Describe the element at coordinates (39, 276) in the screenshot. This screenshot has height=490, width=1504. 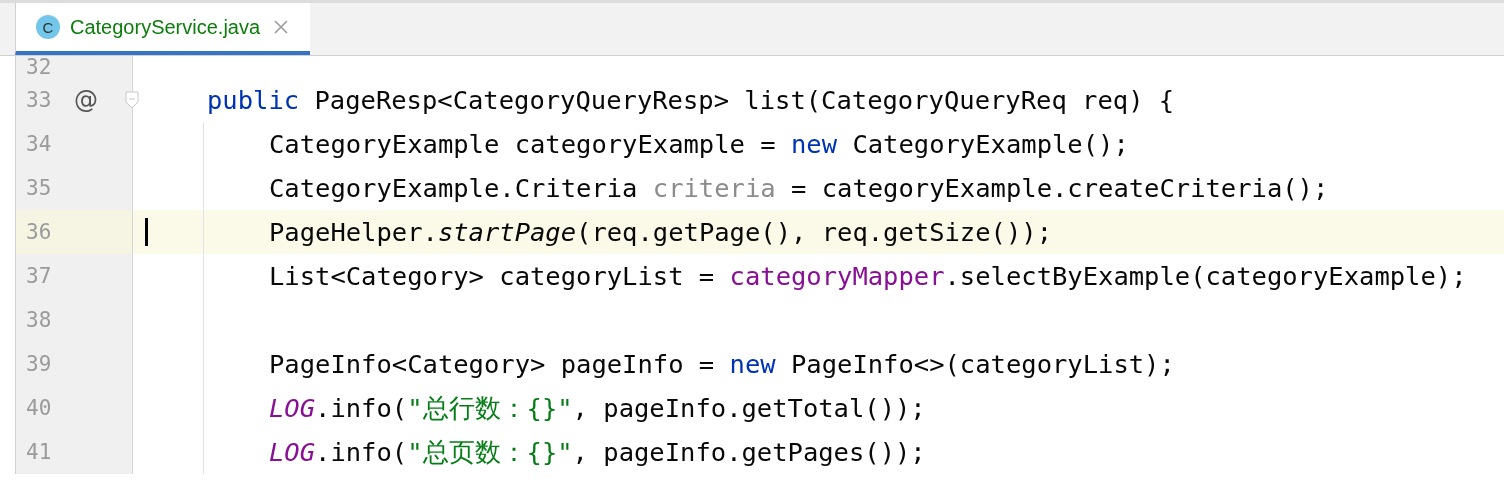
I see `line-number: 37` at that location.